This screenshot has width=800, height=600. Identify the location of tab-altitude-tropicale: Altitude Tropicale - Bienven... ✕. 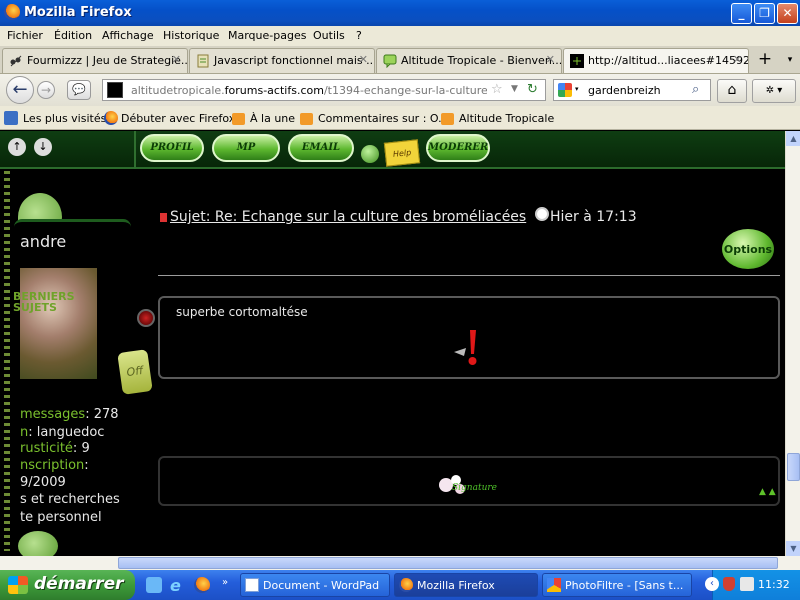
(469, 60).